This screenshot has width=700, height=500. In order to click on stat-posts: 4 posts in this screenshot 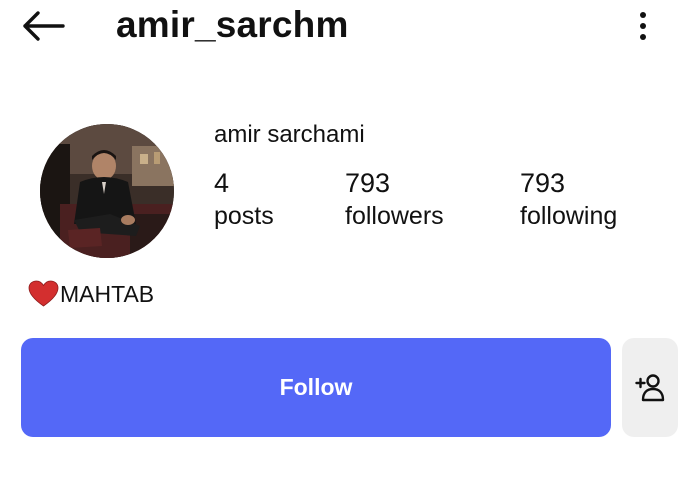, I will do `click(244, 199)`.